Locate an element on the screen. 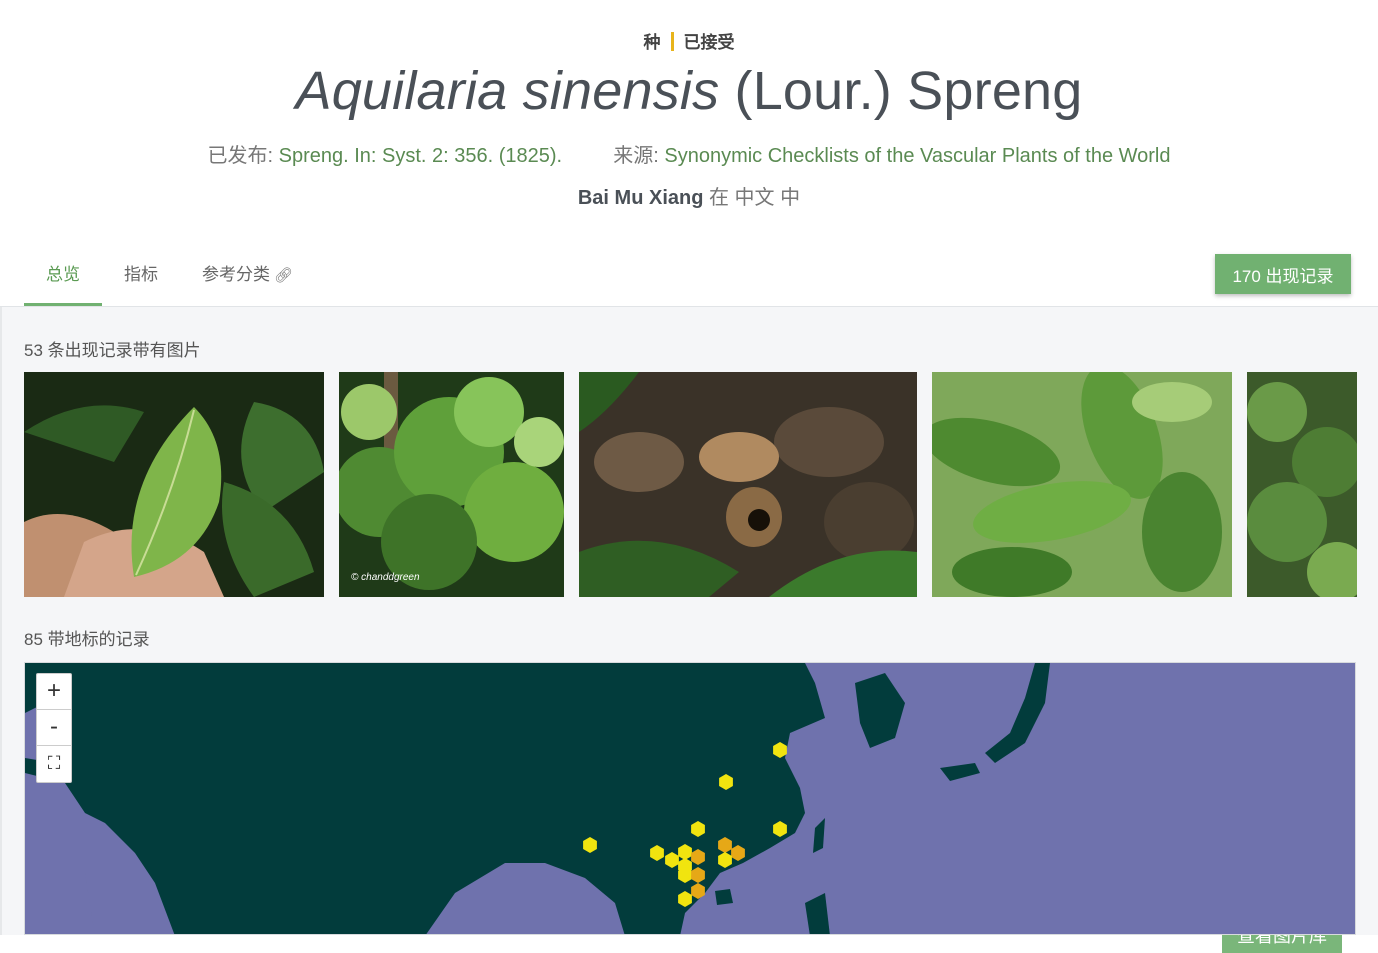 The height and width of the screenshot is (953, 1378). occurrence-markers is located at coordinates (685, 824).